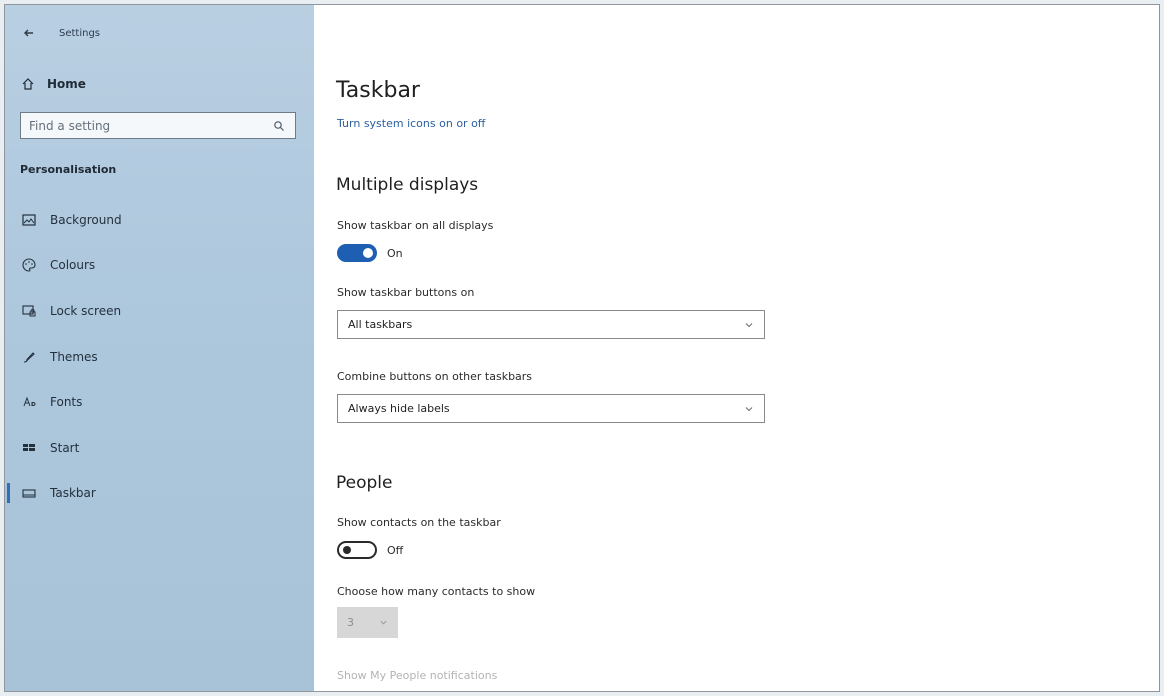 The image size is (1164, 696). What do you see at coordinates (395, 550) in the screenshot?
I see `toggle-state-text: Off` at bounding box center [395, 550].